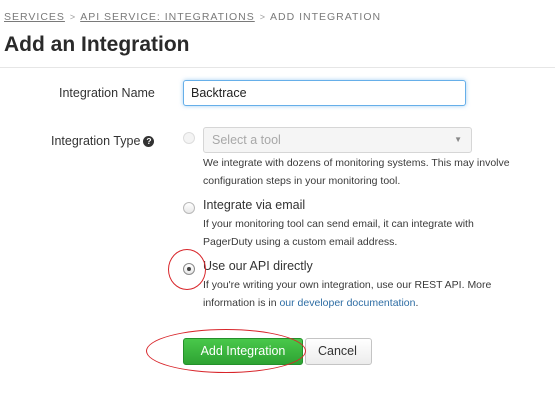  Describe the element at coordinates (338, 351) in the screenshot. I see `cancel-button: Cancel` at that location.